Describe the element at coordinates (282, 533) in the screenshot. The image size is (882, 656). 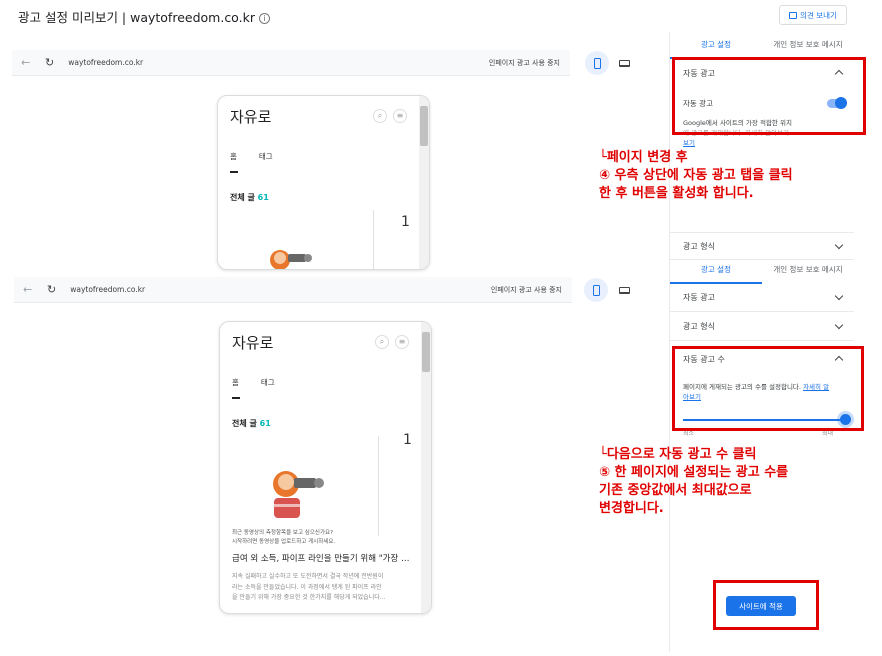
I see `hint-line-1: 최근 동영상의 측정항목을 보고 싶으신가요?` at that location.